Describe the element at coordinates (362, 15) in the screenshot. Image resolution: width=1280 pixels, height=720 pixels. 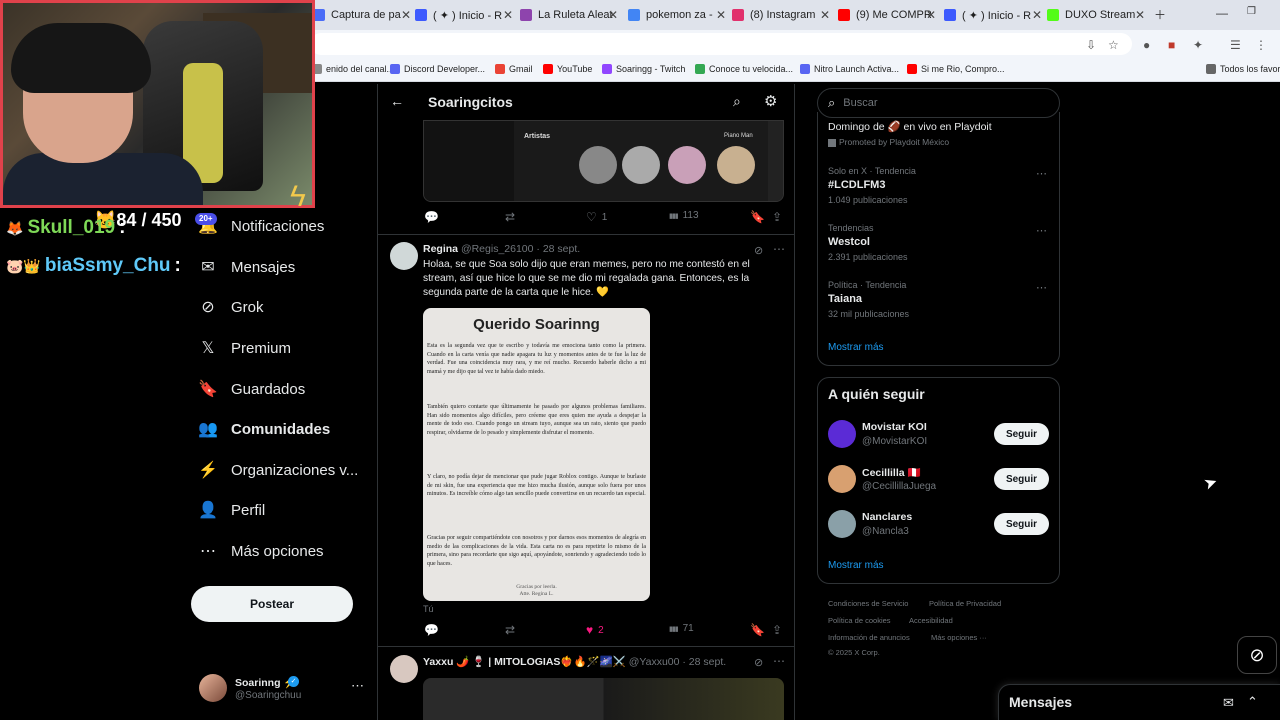
I see `browser-tab: Captura de pa ✕` at that location.